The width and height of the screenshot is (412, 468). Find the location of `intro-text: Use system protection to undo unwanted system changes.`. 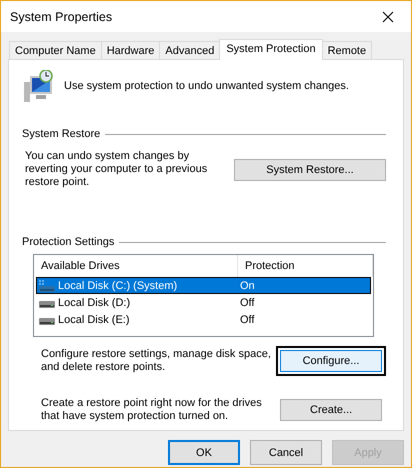

intro-text: Use system protection to undo unwanted system changes. is located at coordinates (206, 86).